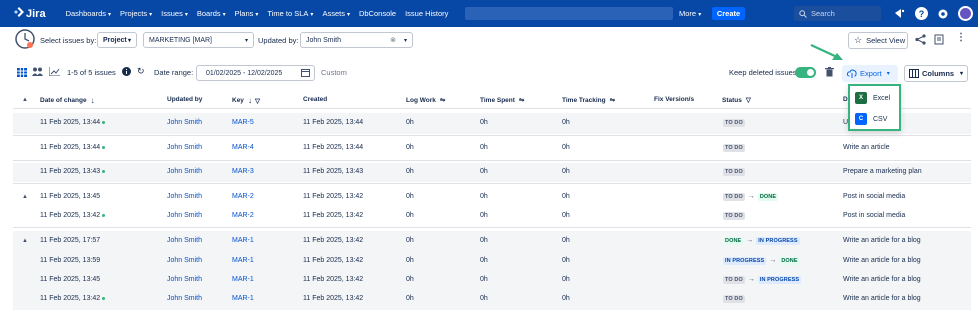 The image size is (978, 312). I want to click on select-view-button: ☆ Select View, so click(878, 40).